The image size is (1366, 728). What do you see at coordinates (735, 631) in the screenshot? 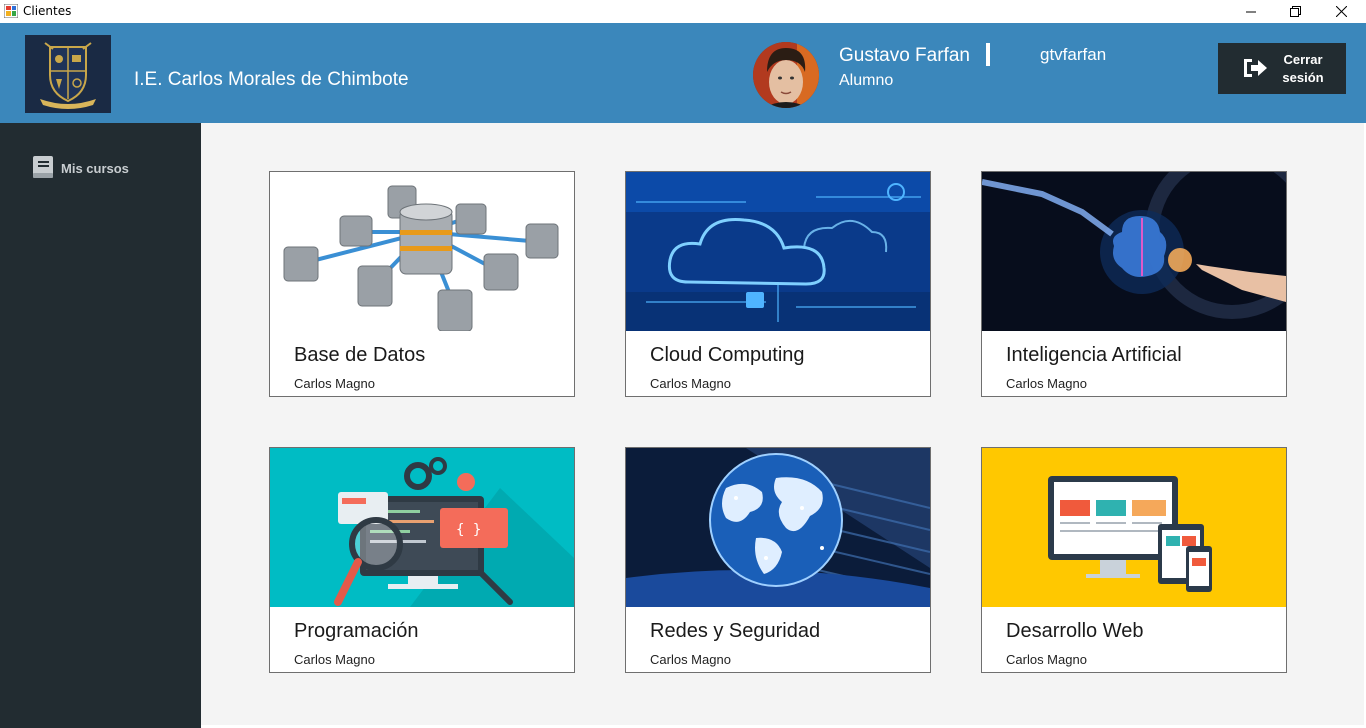
I see `course-title: Redes y Seguridad` at bounding box center [735, 631].